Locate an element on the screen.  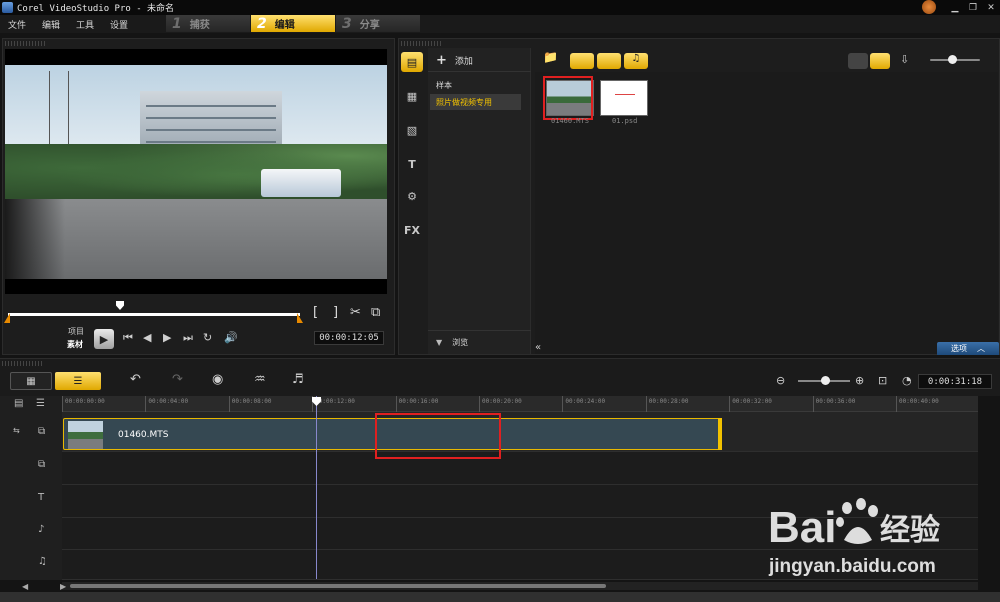
step-share: 3 分享 is located at coordinates (378, 23).